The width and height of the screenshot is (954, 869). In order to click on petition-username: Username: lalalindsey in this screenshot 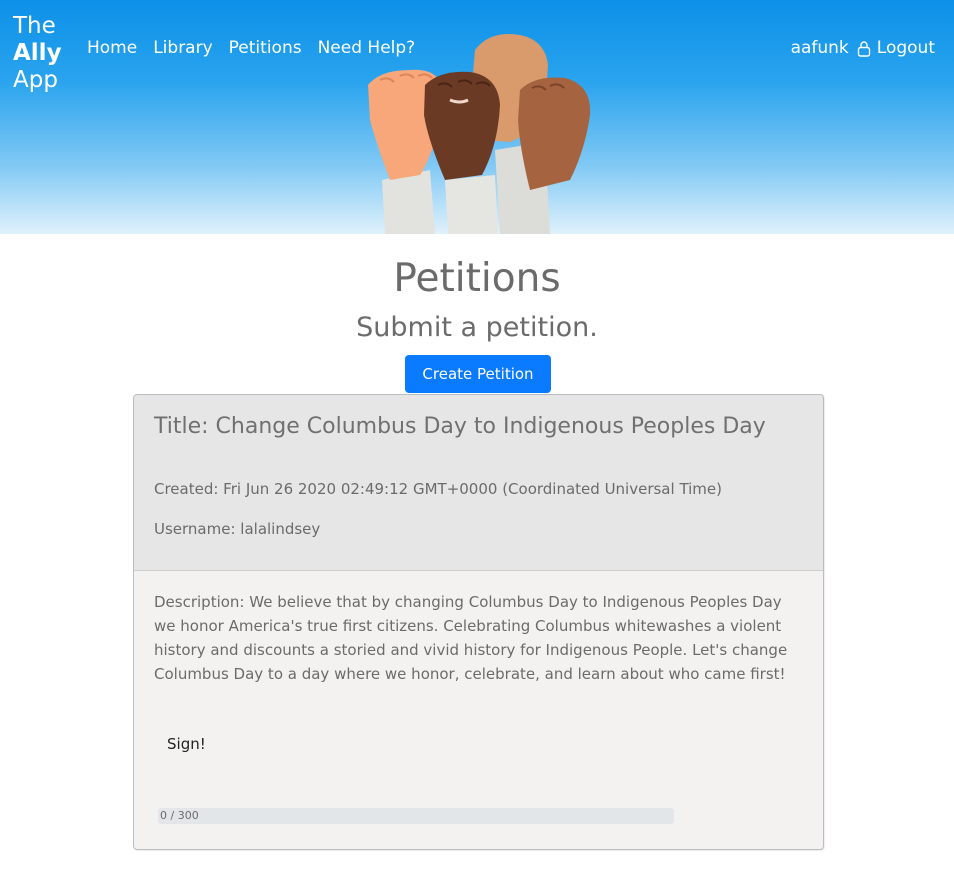, I will do `click(237, 529)`.